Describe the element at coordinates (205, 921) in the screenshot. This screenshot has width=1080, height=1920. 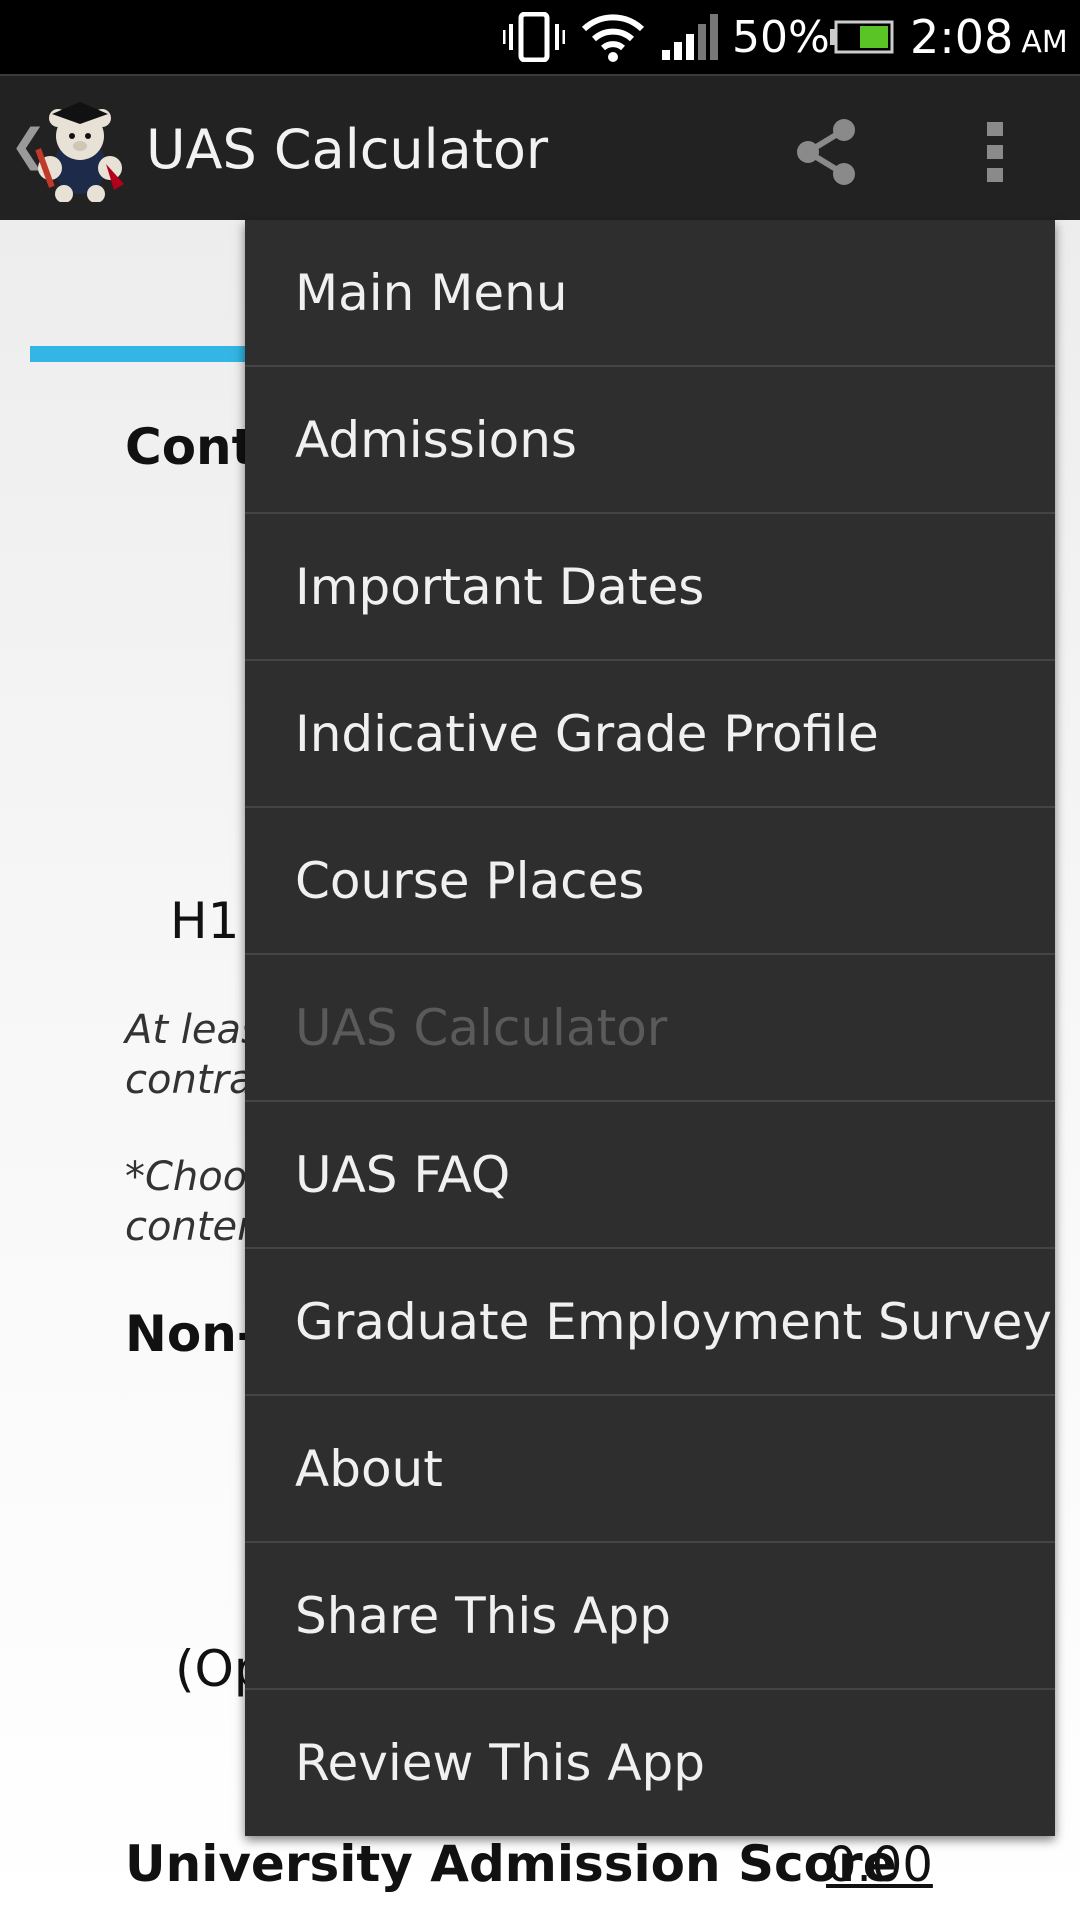
I see `h1-subject-label: H1` at that location.